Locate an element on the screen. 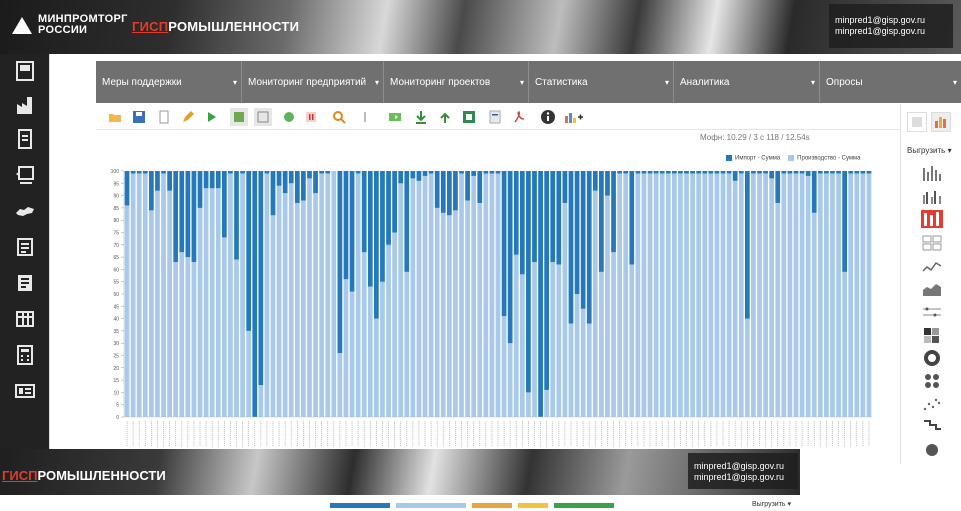 Image resolution: width=961 pixels, height=511 pixels. duplicate-export-dropdown: Выгрузить ▾ is located at coordinates (771, 504).